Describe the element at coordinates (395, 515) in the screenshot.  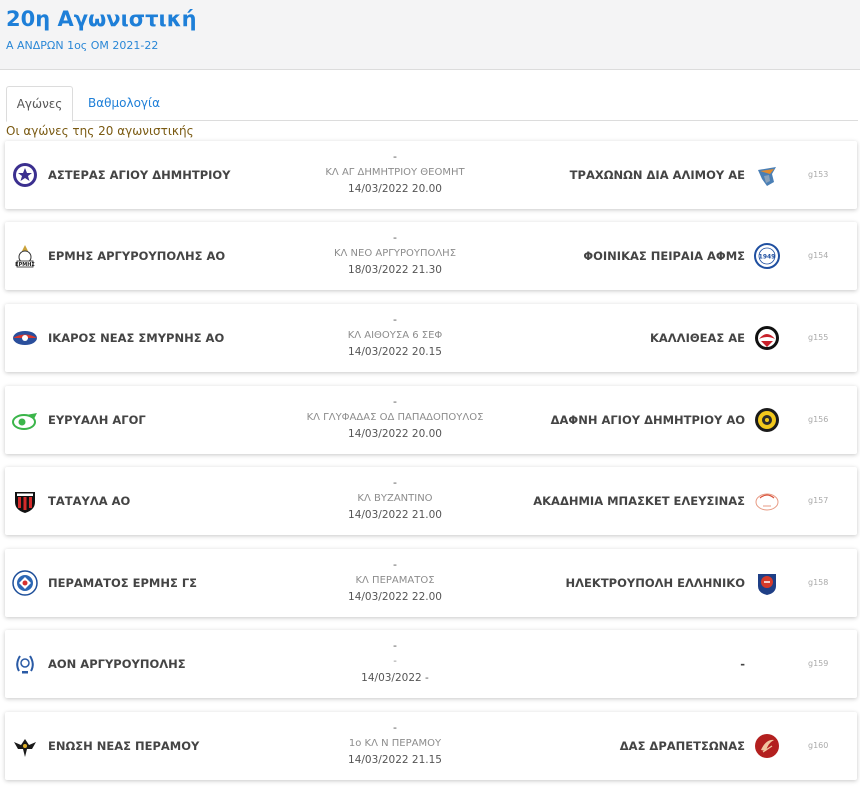
I see `match-datetime: 14/03/2022 21.00` at that location.